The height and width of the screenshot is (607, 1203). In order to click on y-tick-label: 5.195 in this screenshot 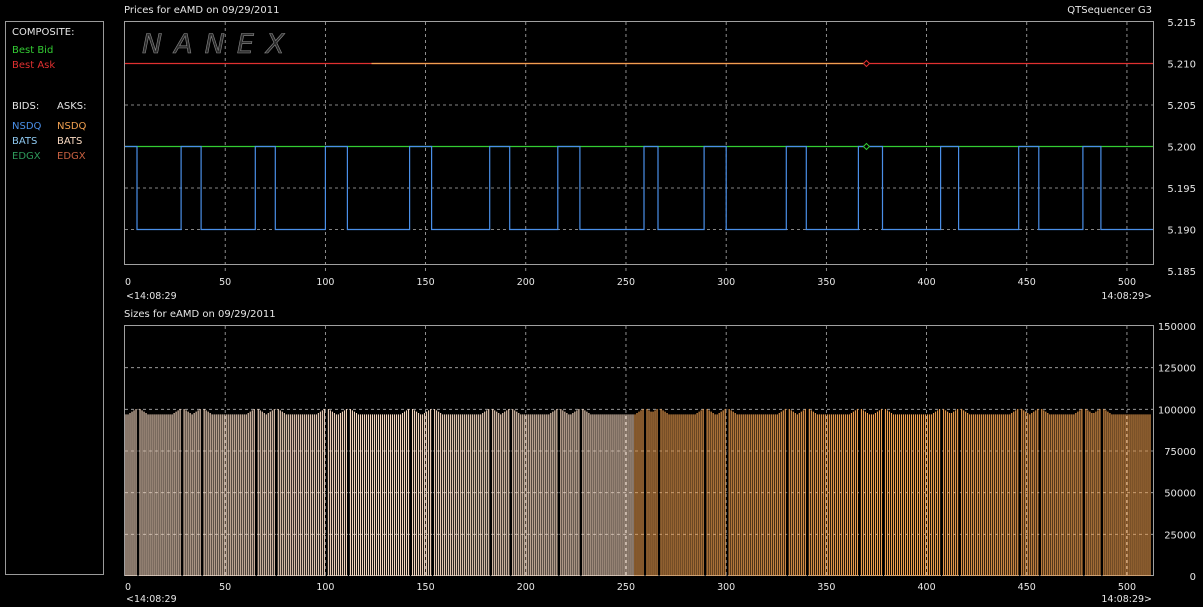, I will do `click(1181, 189)`.